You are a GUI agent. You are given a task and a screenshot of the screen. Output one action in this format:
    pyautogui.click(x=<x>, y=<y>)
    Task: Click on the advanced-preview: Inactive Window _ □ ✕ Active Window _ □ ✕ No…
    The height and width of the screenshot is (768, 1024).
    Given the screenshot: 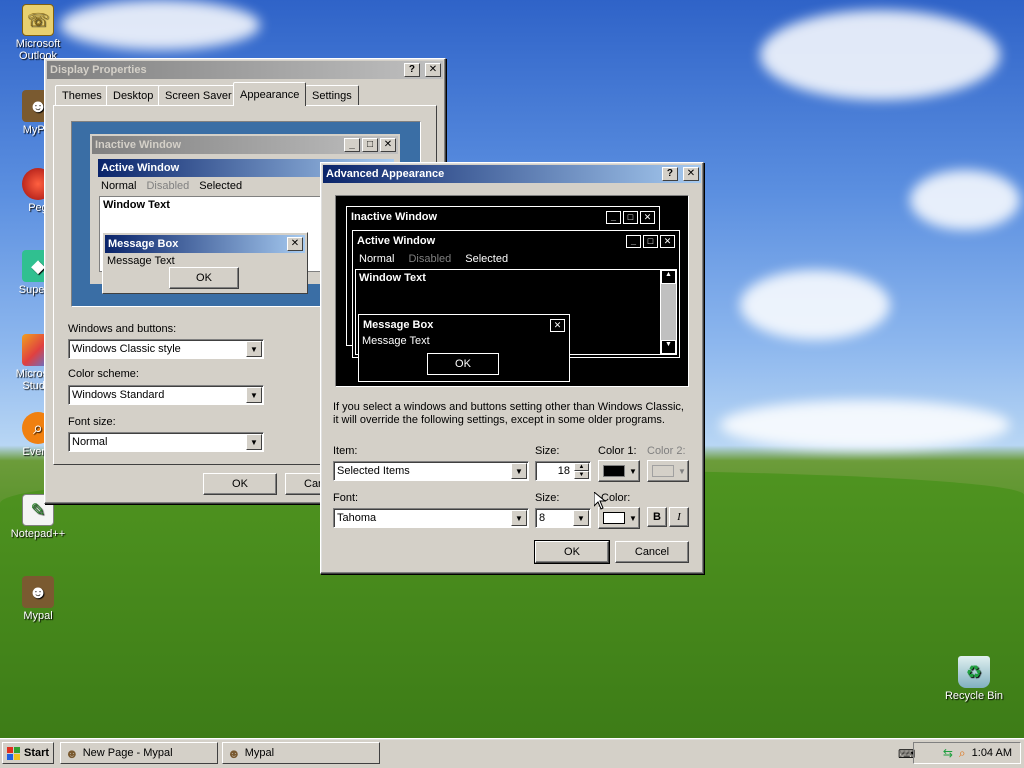 What is the action you would take?
    pyautogui.click(x=512, y=291)
    